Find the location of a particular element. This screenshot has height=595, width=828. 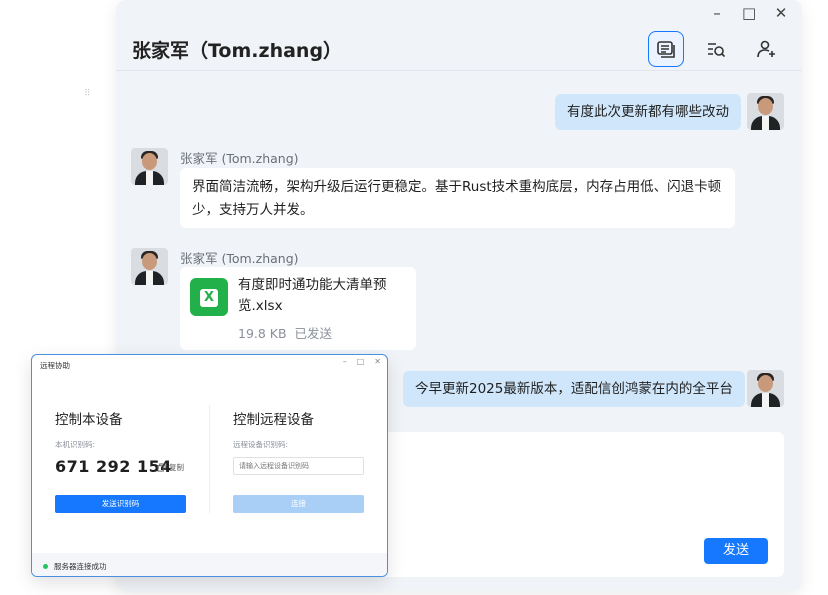

add-member-button is located at coordinates (766, 49).